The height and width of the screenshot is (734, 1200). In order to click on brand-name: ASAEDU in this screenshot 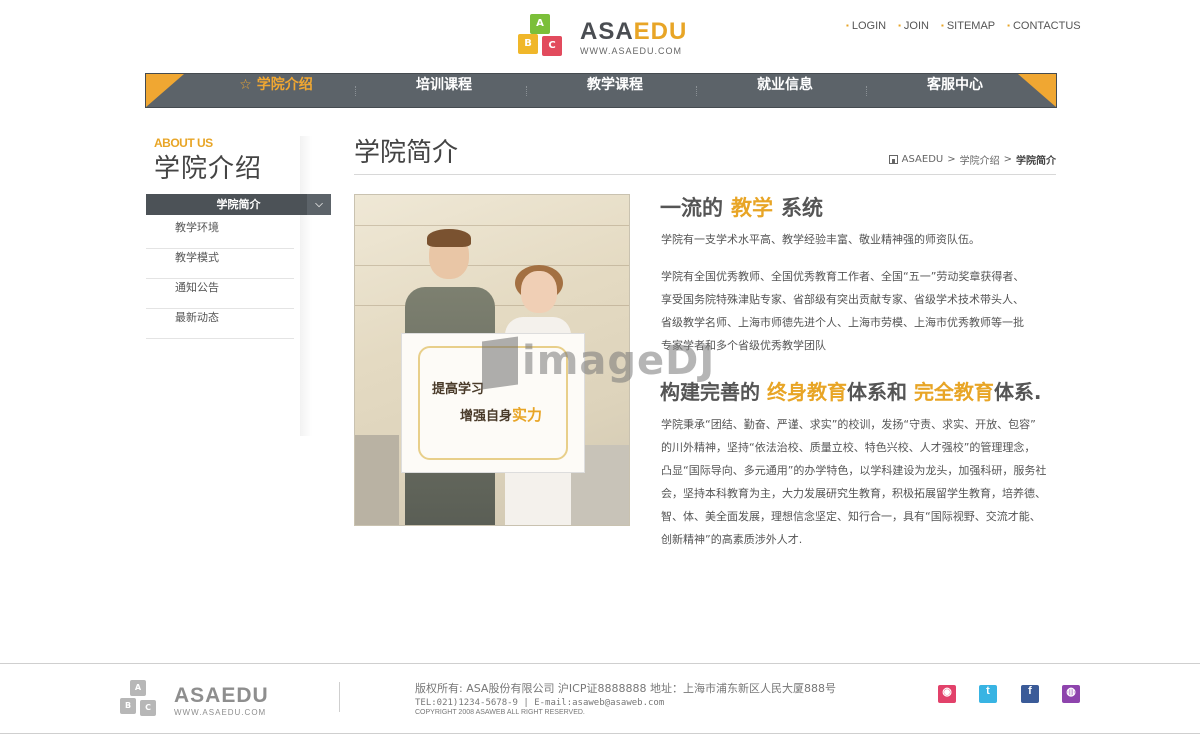, I will do `click(634, 31)`.